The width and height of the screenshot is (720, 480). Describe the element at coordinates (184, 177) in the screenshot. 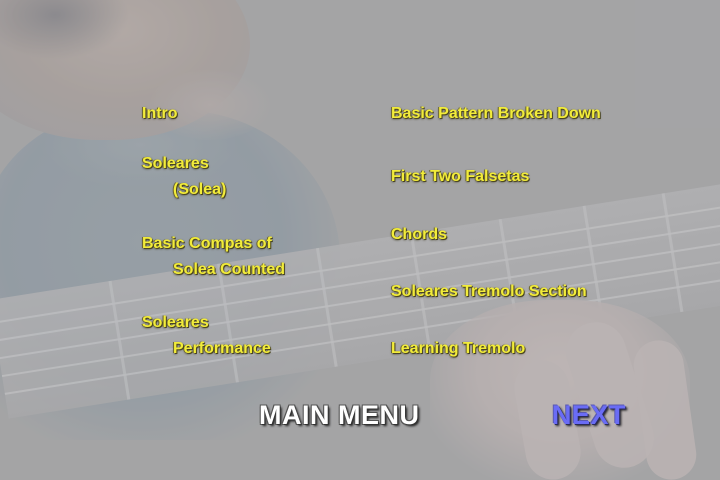

I see `chapter-soleares: Soleares (Solea)` at that location.